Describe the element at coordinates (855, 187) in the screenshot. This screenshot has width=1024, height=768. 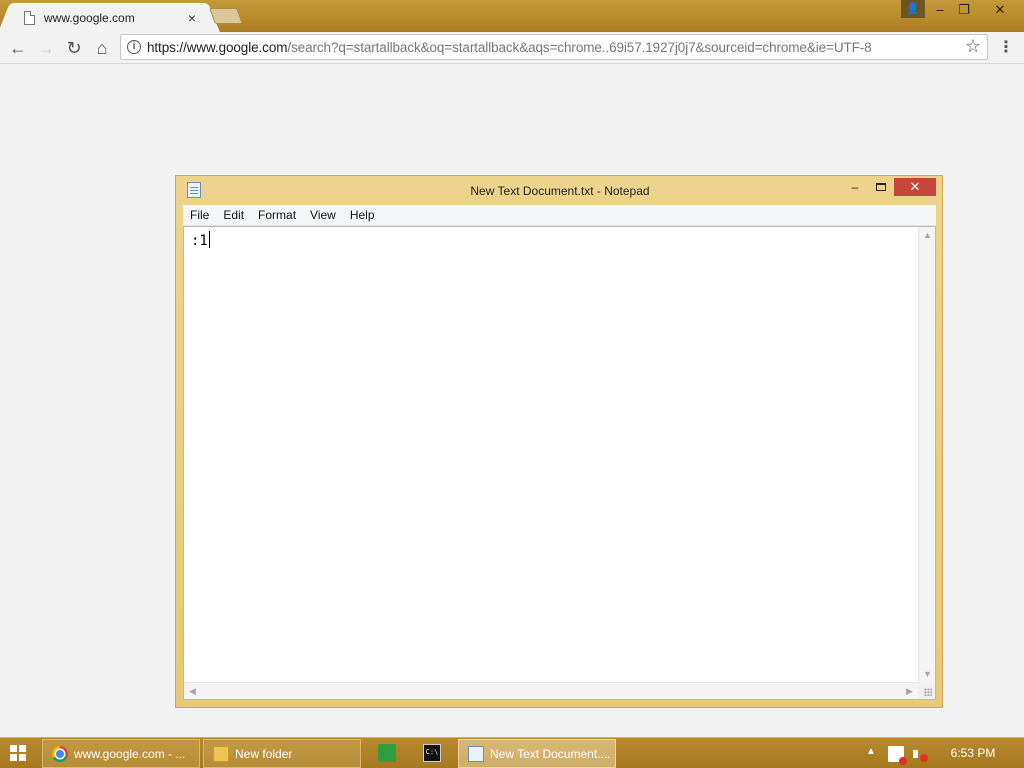
I see `notepad-minimize-button: –` at that location.